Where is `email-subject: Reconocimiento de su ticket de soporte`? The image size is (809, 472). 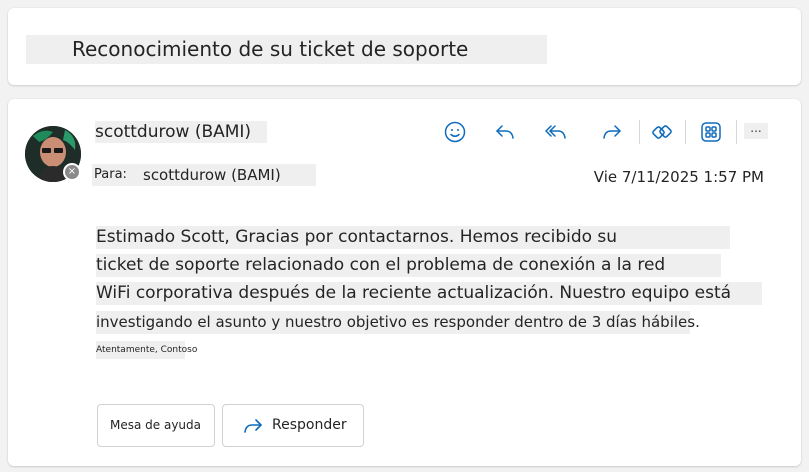
email-subject: Reconocimiento de su ticket de soporte is located at coordinates (286, 49).